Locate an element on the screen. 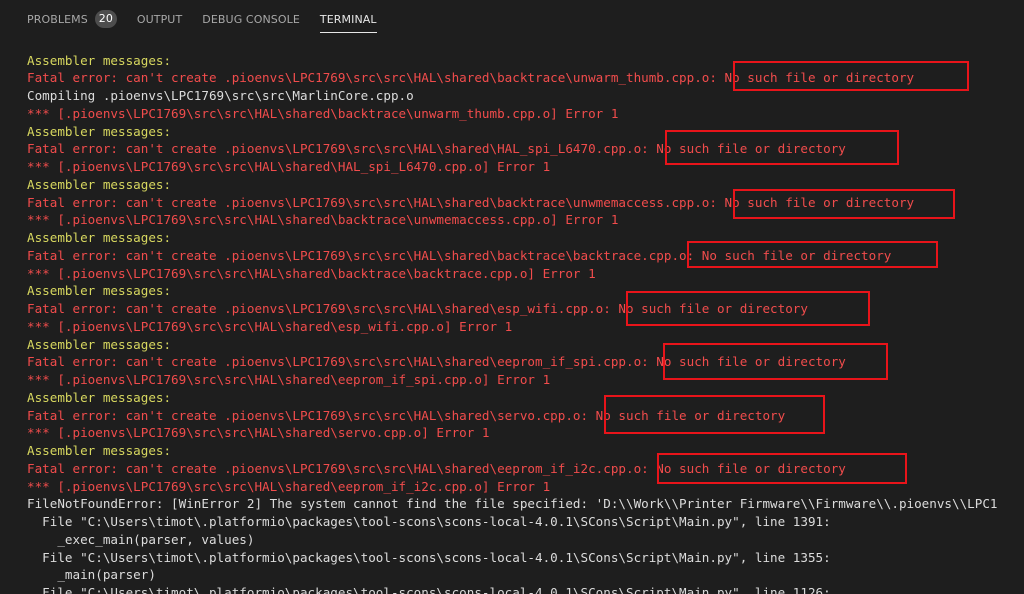 This screenshot has height=594, width=1024. terminal-line-traceback-code: _main(parser) is located at coordinates (91, 574).